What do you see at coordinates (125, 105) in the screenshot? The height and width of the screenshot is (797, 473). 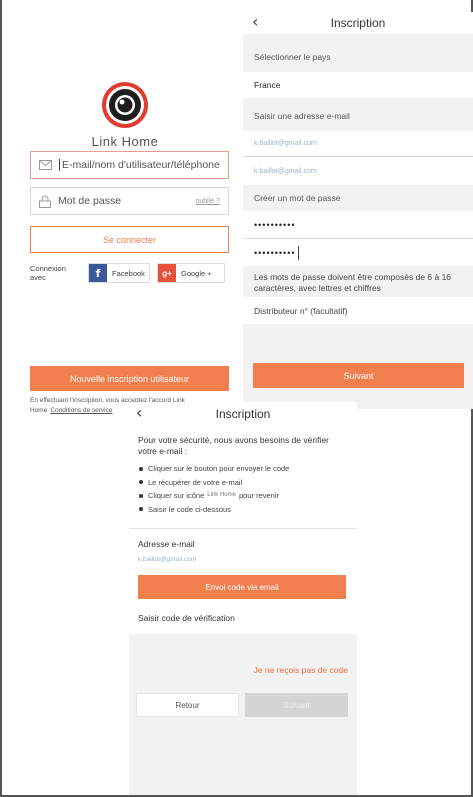 I see `camera-lens-logo` at bounding box center [125, 105].